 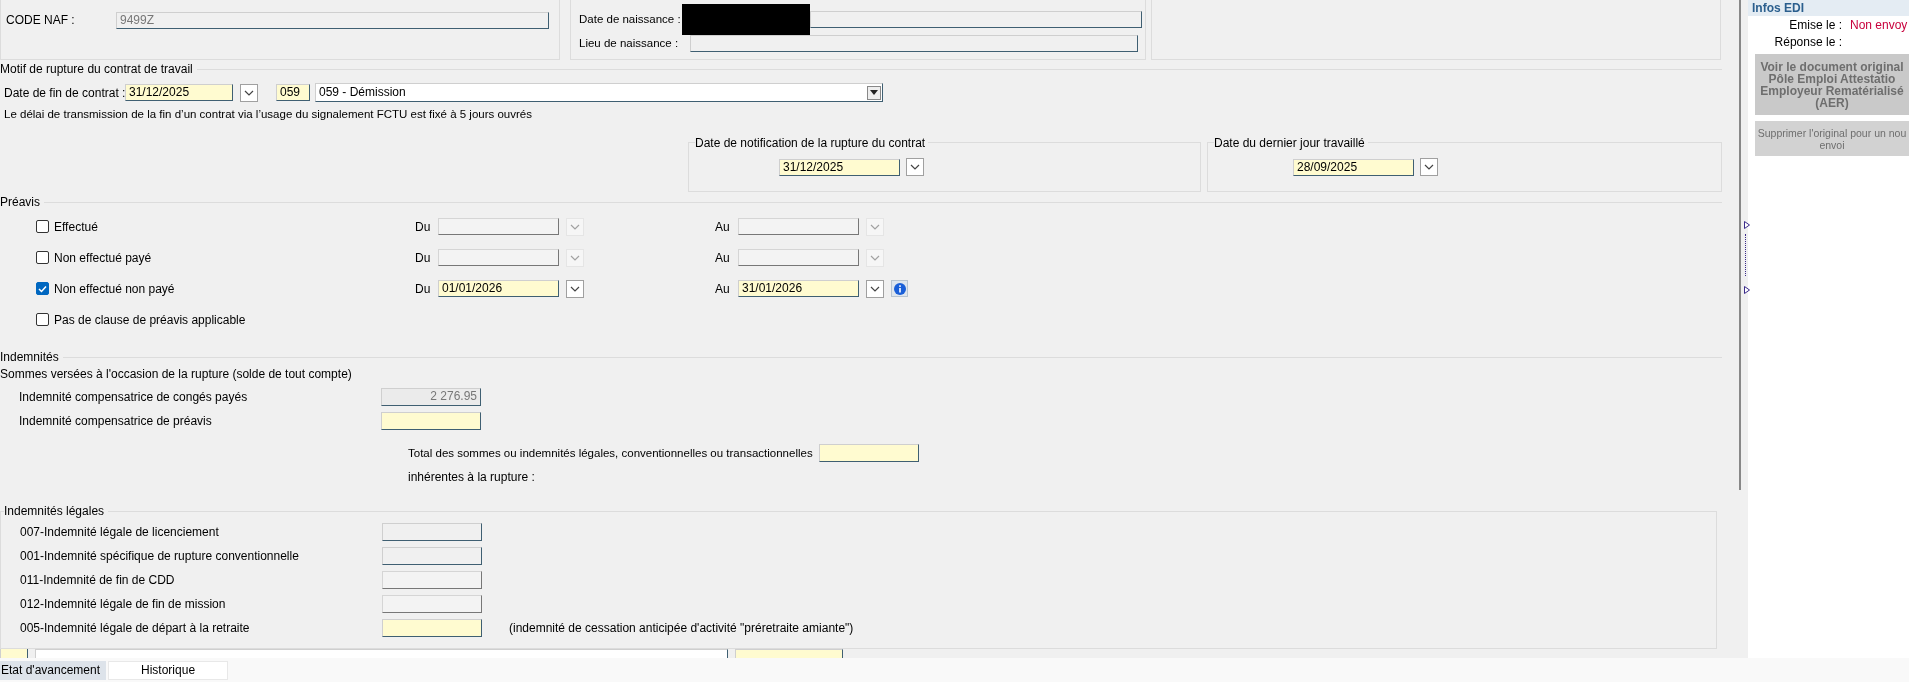 I want to click on section-title: Indemnités légales, so click(x=56, y=511).